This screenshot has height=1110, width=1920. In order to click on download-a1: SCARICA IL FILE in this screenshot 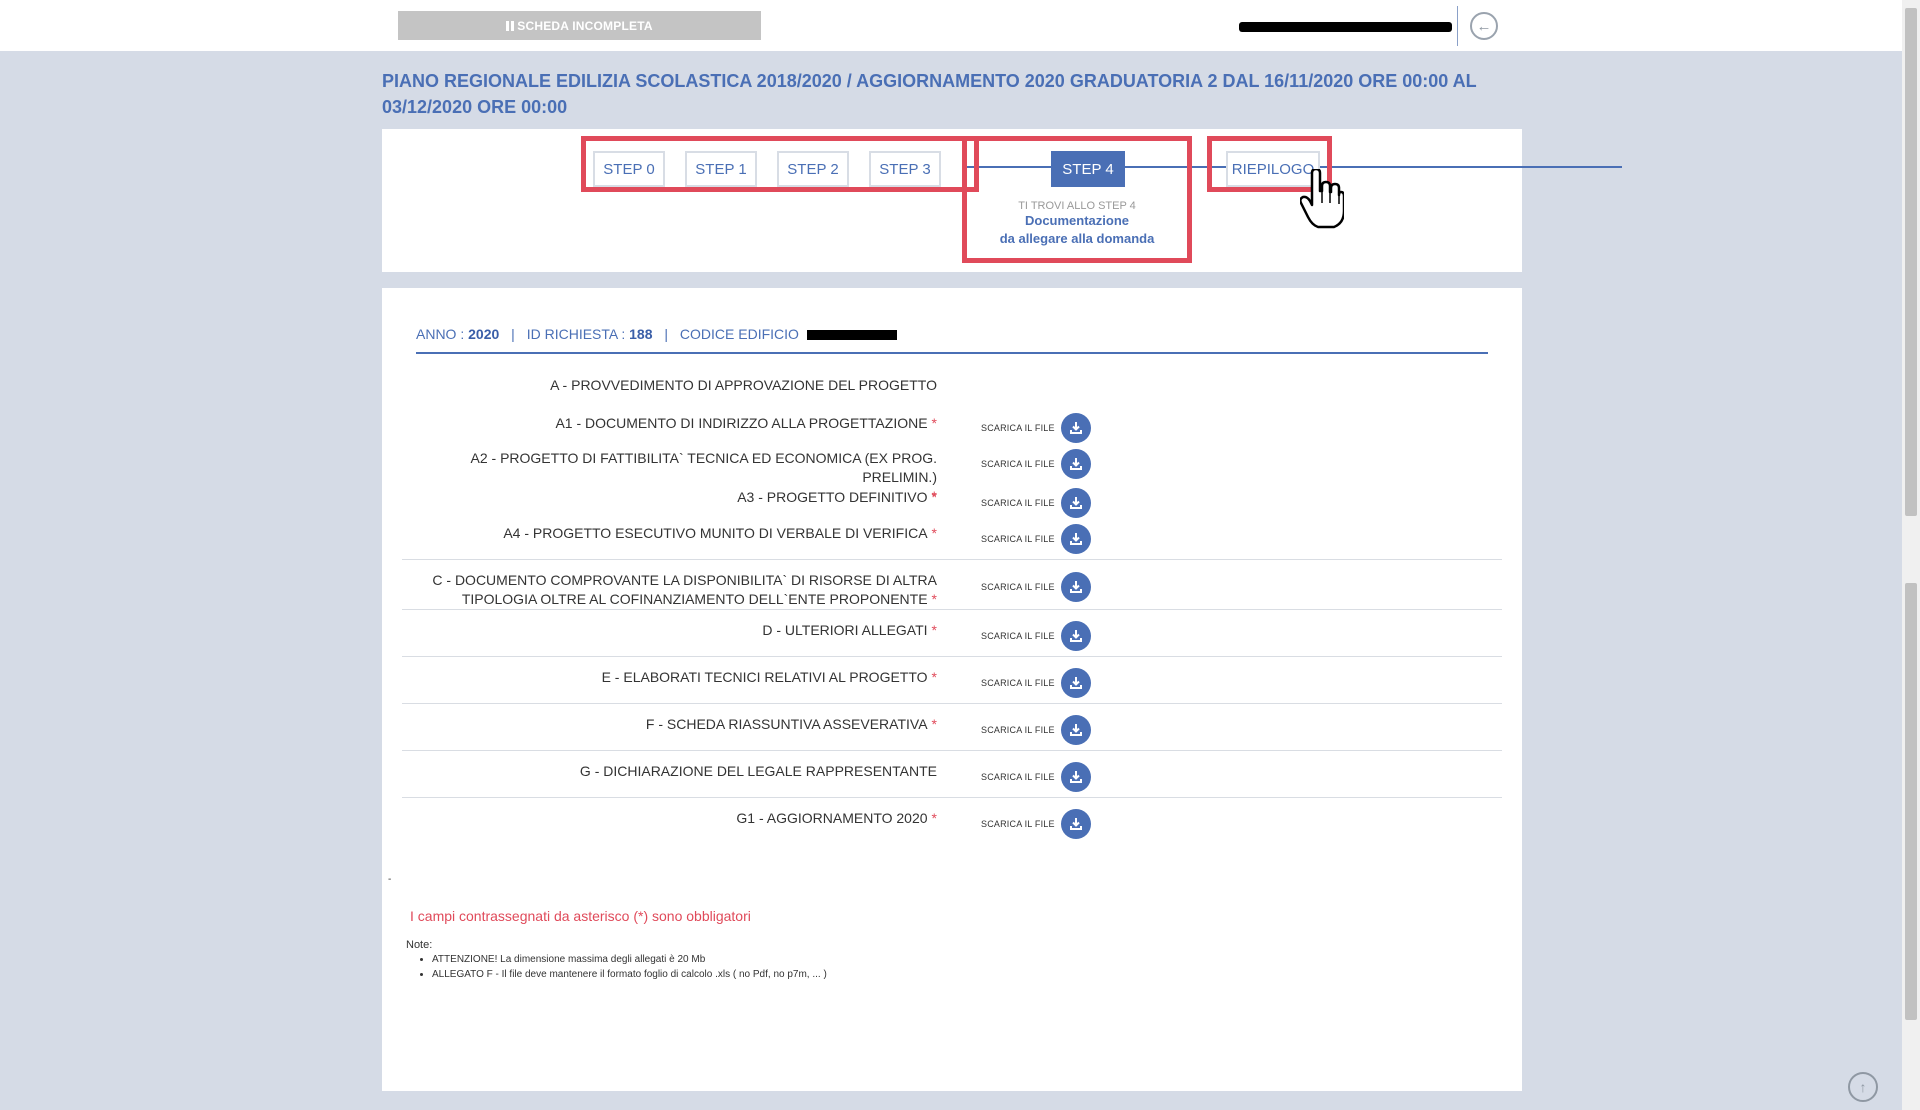, I will do `click(1036, 428)`.